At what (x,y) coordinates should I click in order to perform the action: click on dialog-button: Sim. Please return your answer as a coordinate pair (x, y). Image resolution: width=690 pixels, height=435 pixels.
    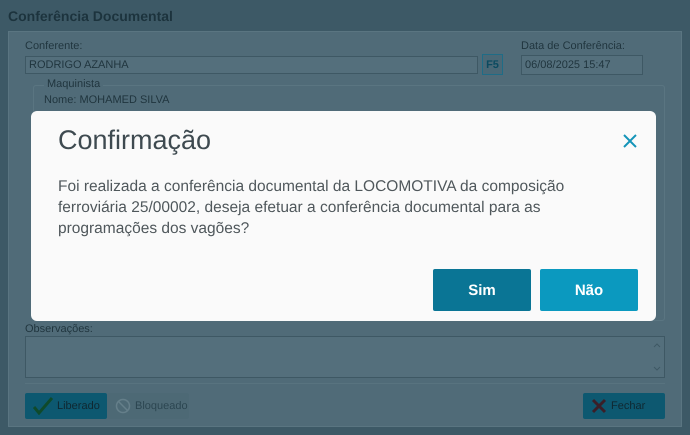
    Looking at the image, I should click on (482, 290).